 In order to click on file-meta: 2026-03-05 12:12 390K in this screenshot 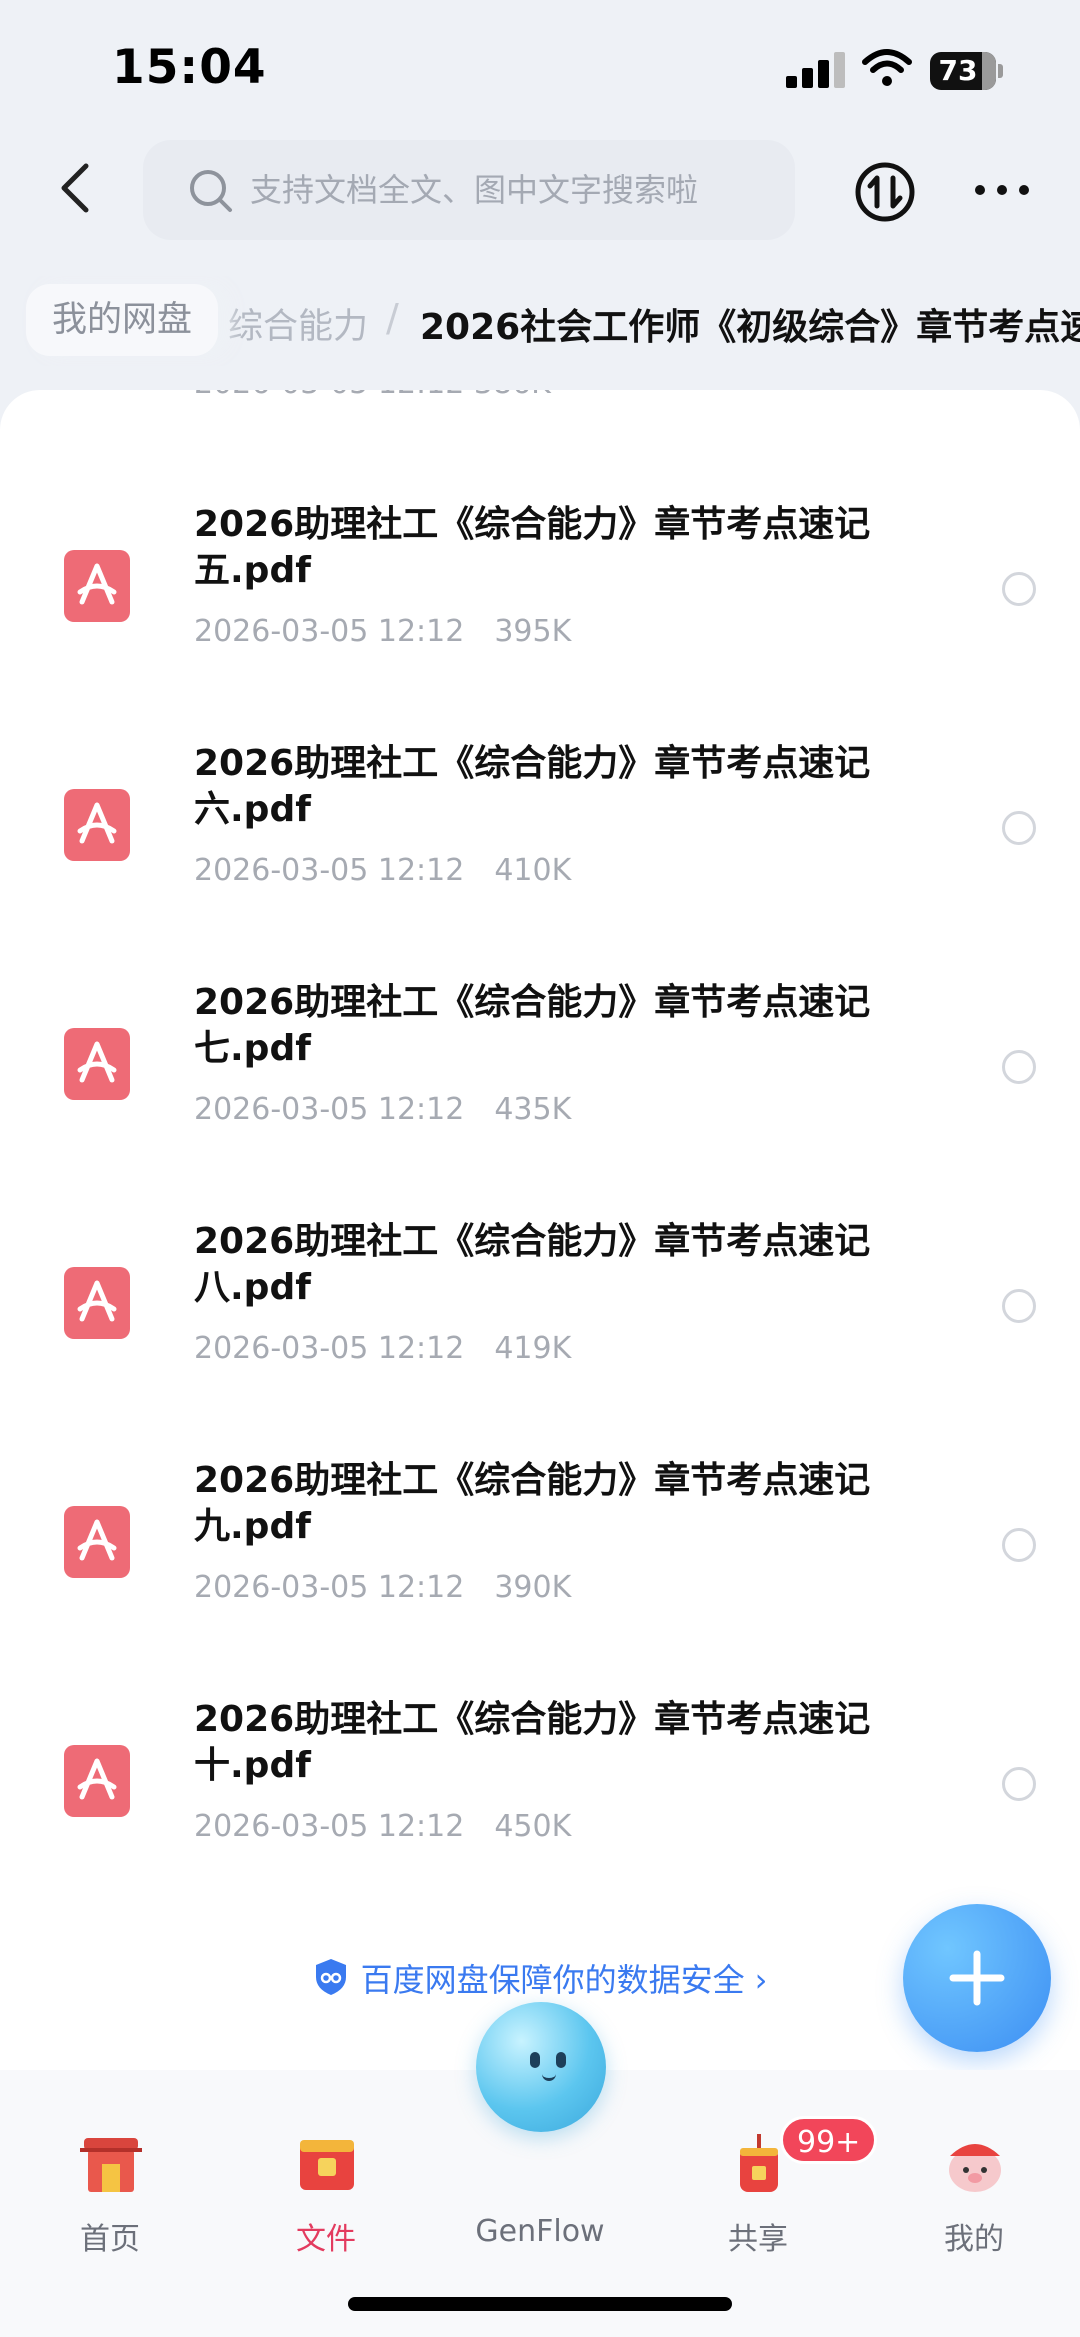, I will do `click(382, 1587)`.